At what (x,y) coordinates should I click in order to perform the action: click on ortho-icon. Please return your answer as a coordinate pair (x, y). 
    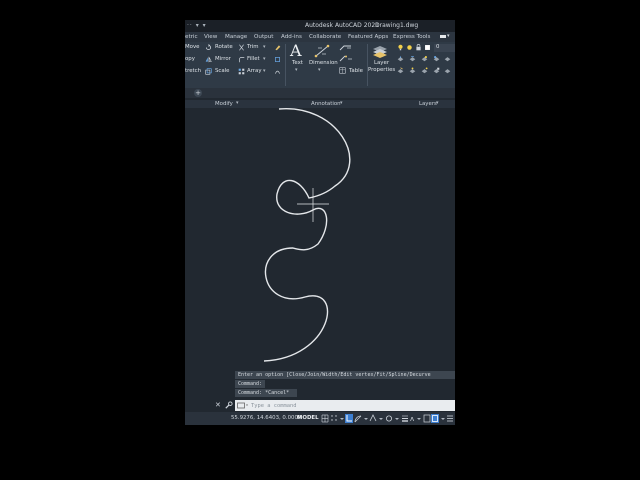
    Looking at the image, I should click on (349, 418).